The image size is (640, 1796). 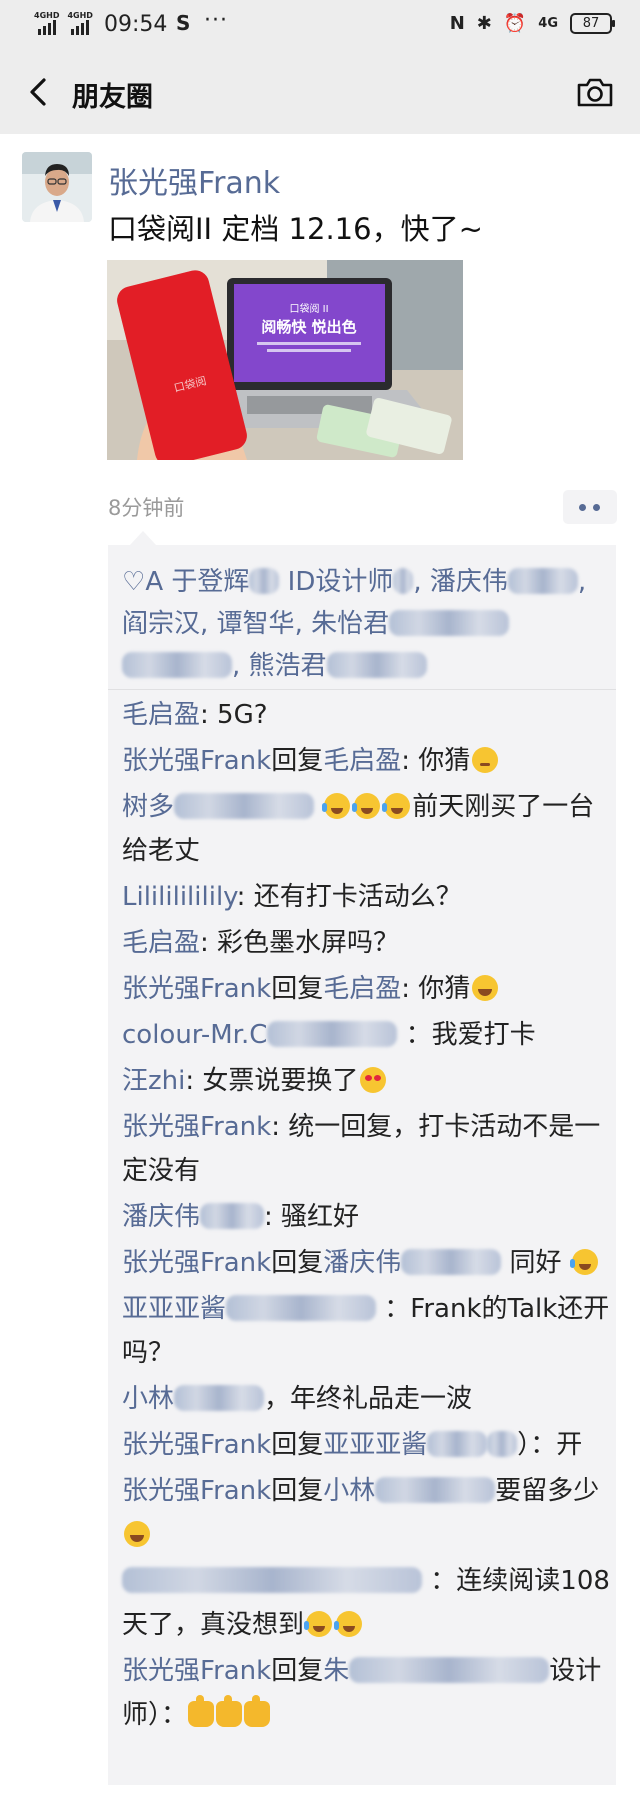 What do you see at coordinates (381, 1399) in the screenshot?
I see `comment-text: 年终礼品走一波` at bounding box center [381, 1399].